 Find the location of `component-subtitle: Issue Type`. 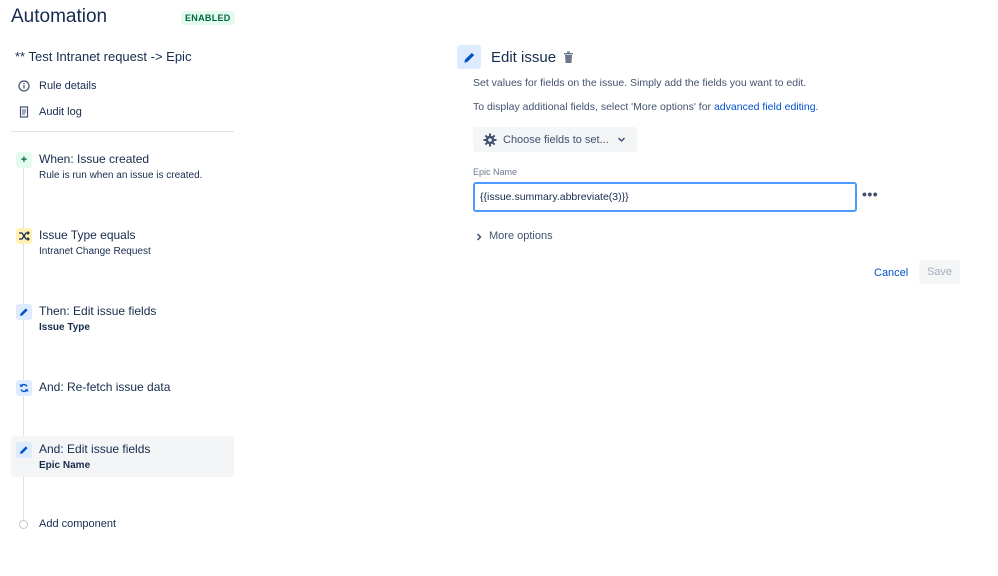

component-subtitle: Issue Type is located at coordinates (64, 327).